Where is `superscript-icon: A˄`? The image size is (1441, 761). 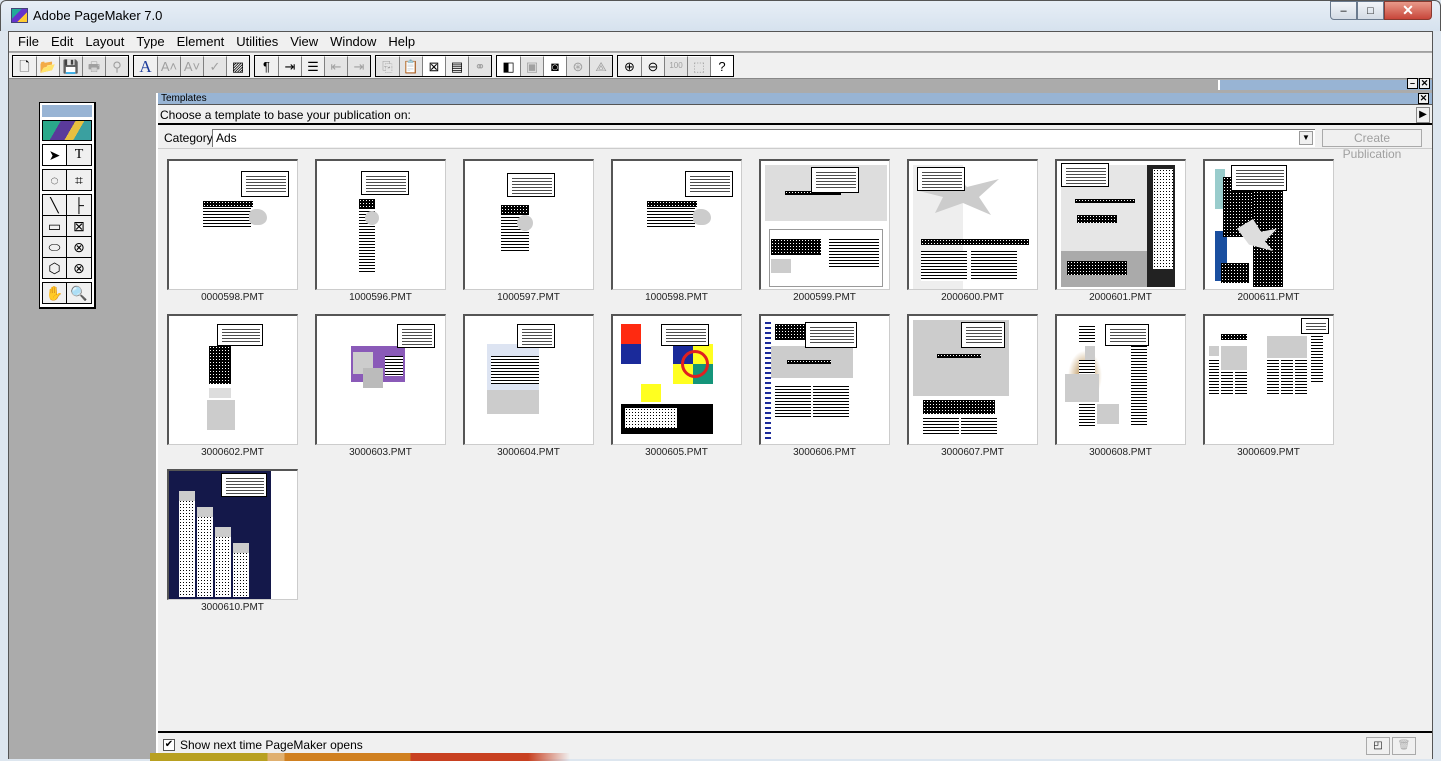
superscript-icon: A˄ is located at coordinates (168, 65).